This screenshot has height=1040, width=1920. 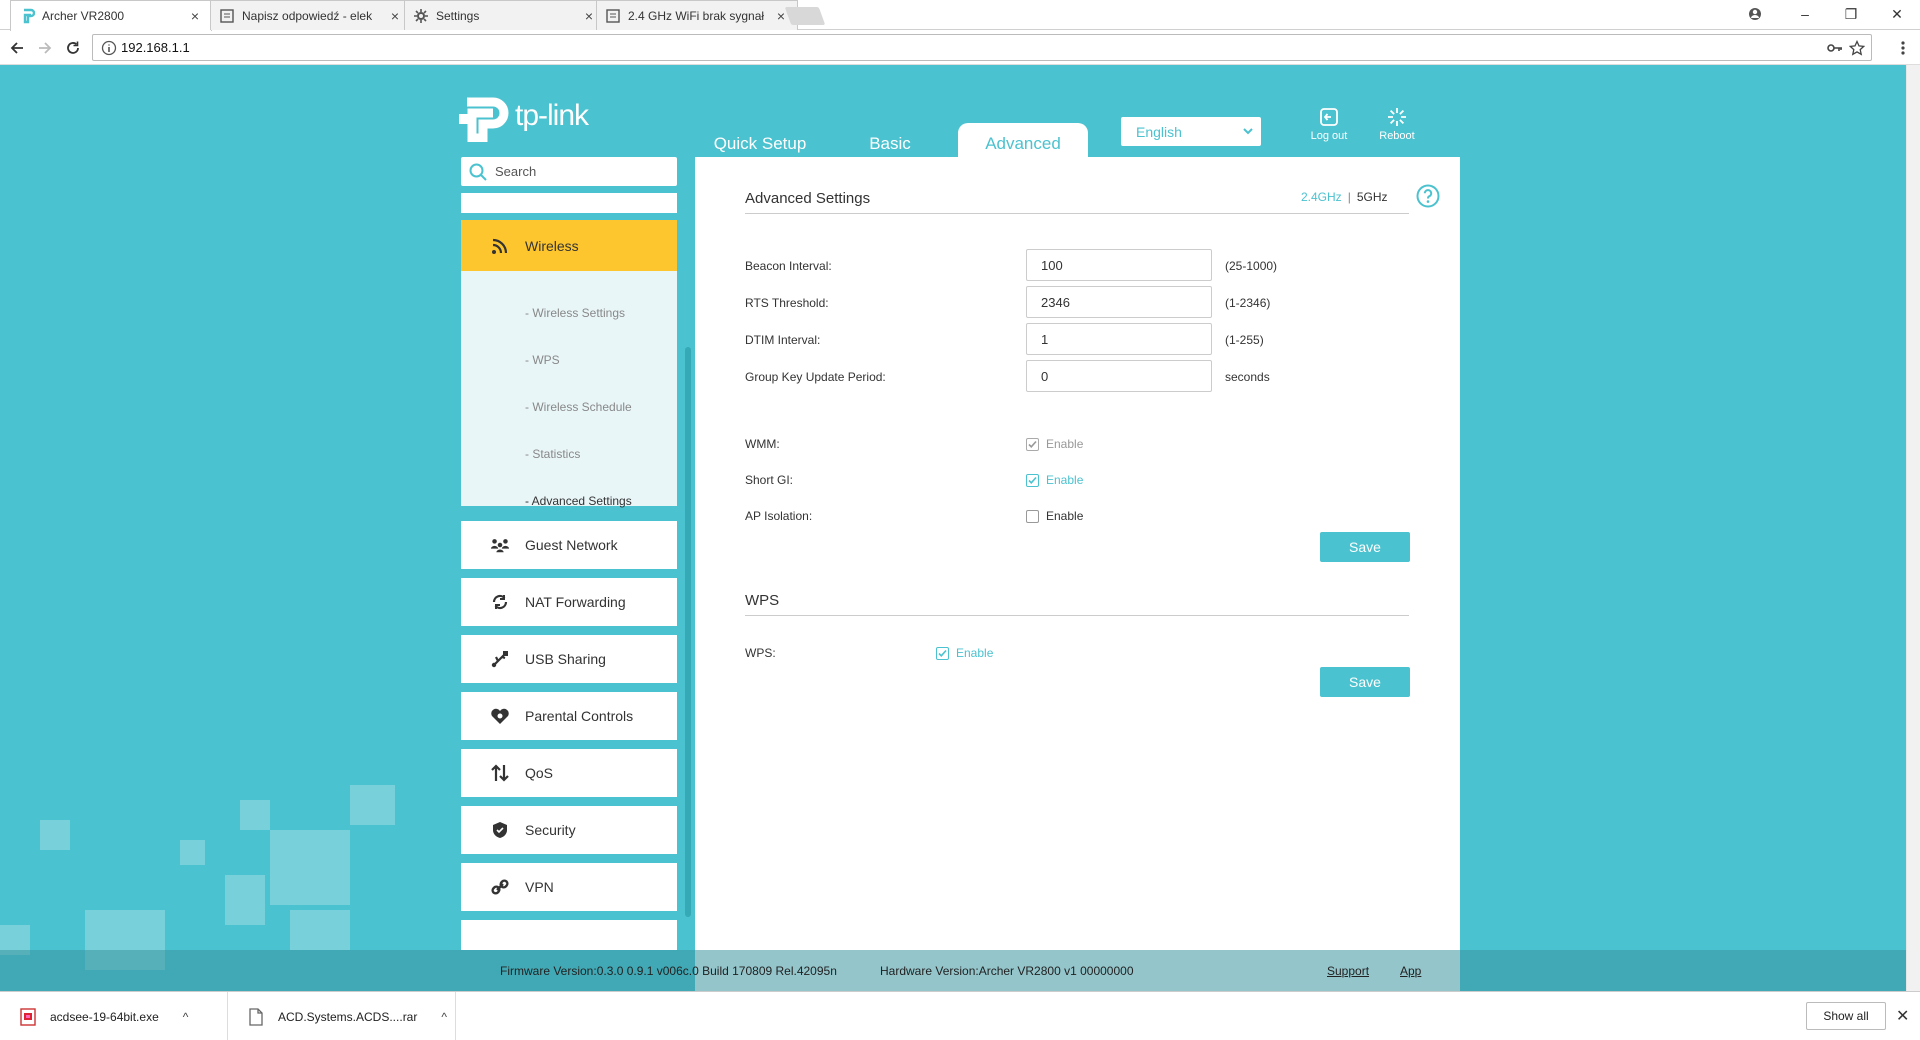 I want to click on search-input, so click(x=580, y=171).